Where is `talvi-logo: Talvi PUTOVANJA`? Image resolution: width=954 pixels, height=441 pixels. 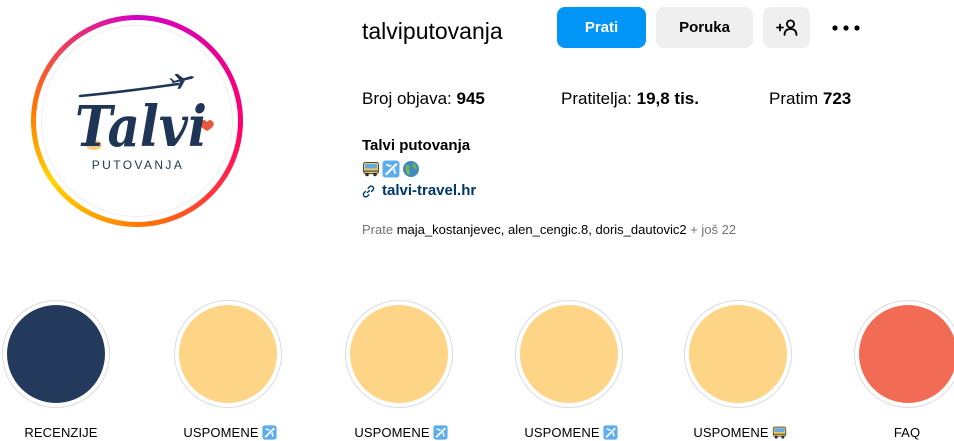
talvi-logo: Talvi PUTOVANJA is located at coordinates (144, 122).